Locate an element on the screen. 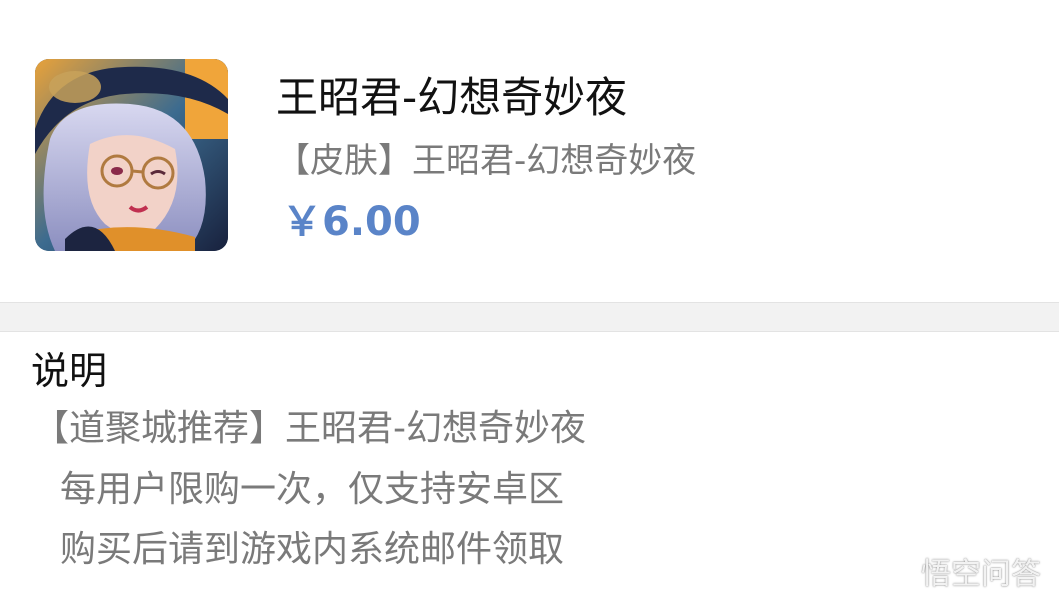 The height and width of the screenshot is (613, 1059). description-heading: 说明 is located at coordinates (69, 371).